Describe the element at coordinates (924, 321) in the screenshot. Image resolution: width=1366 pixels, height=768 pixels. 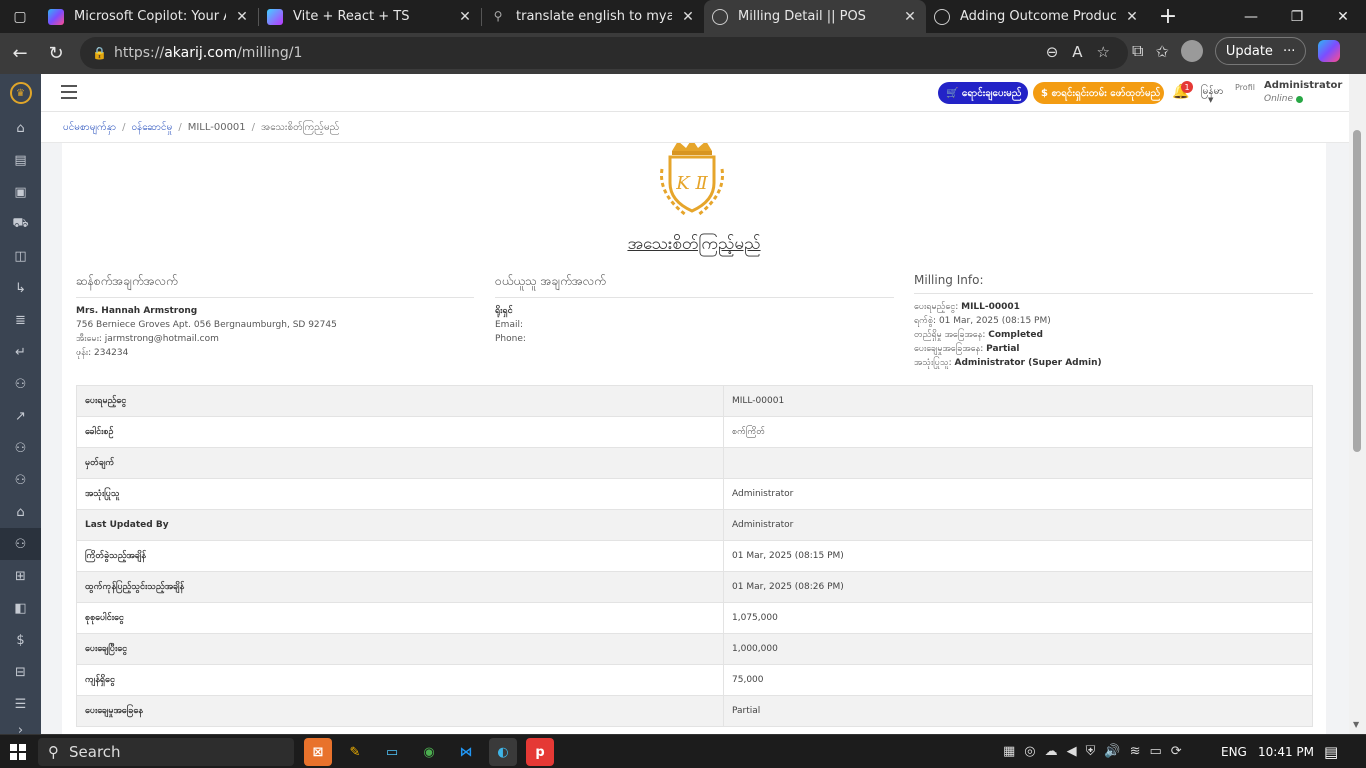
I see `date-label: ရက်စွဲ` at that location.